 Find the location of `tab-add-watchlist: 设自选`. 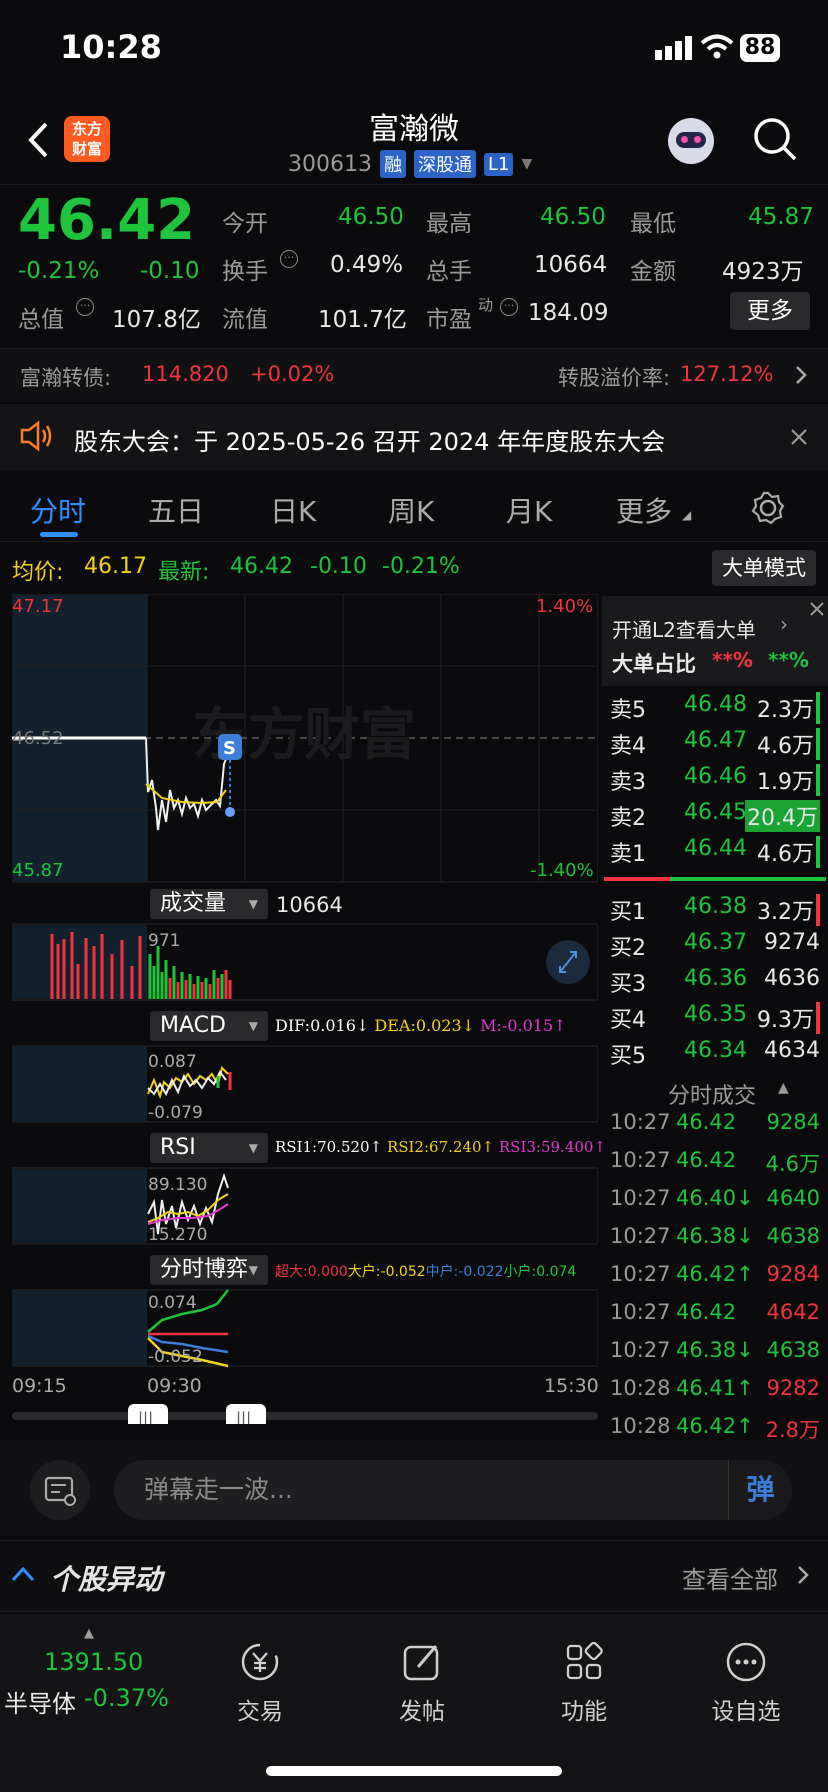

tab-add-watchlist: 设自选 is located at coordinates (746, 1683).